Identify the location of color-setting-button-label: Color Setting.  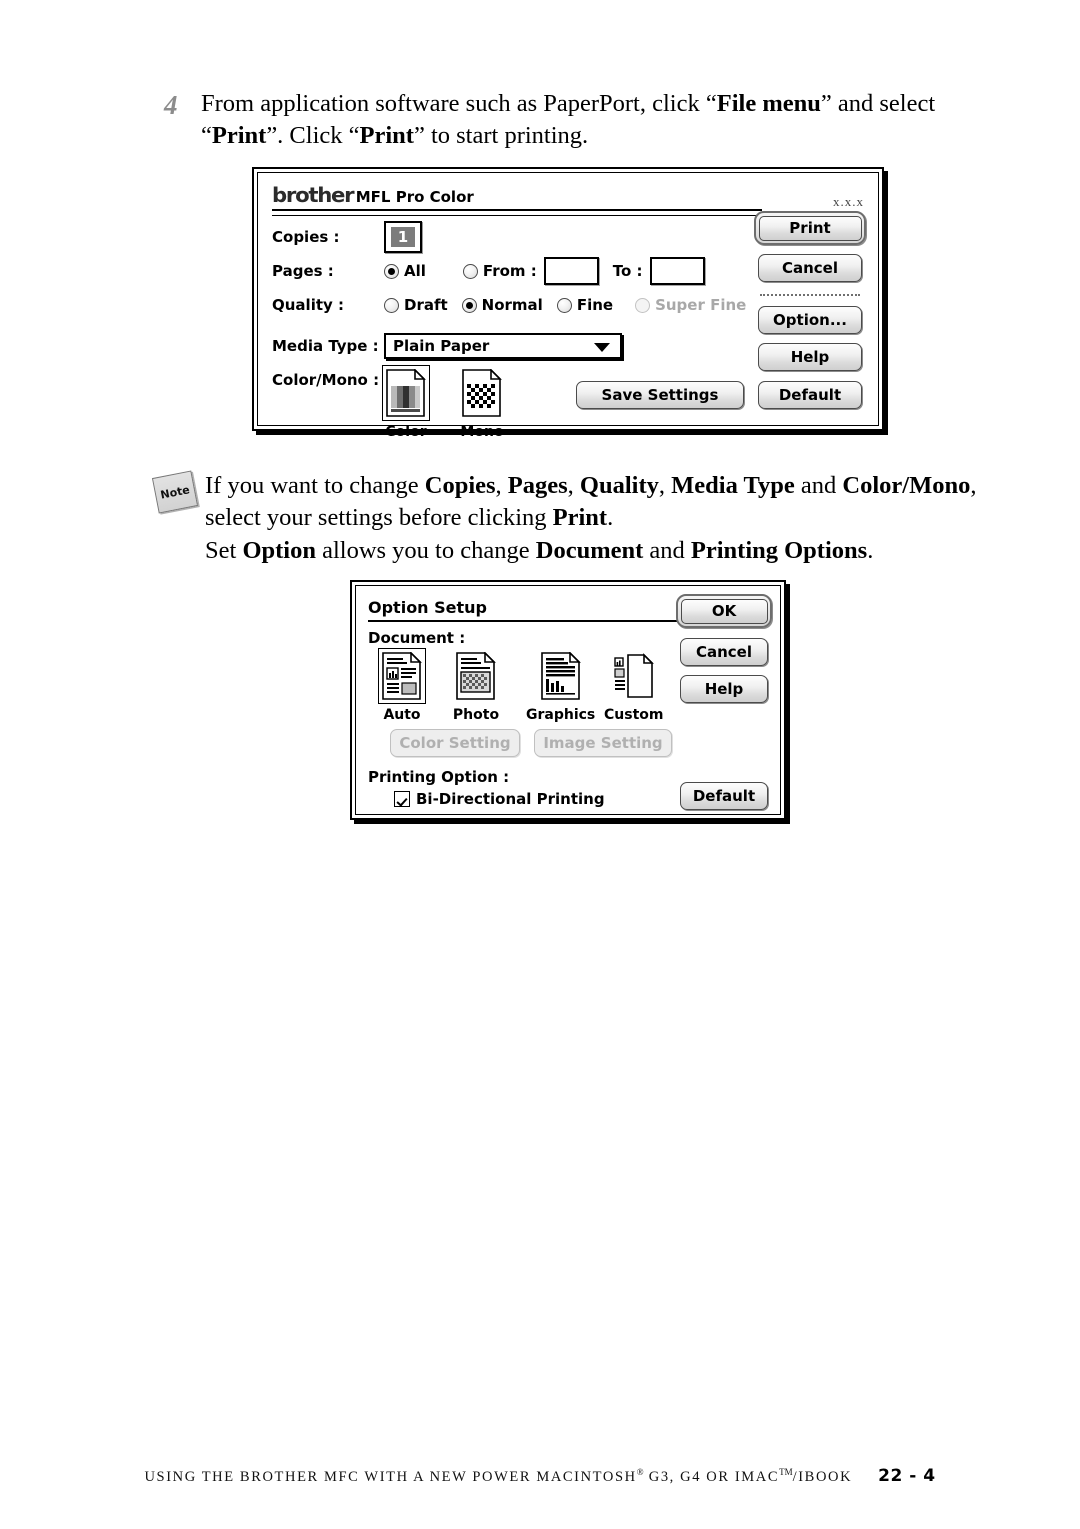
(455, 743).